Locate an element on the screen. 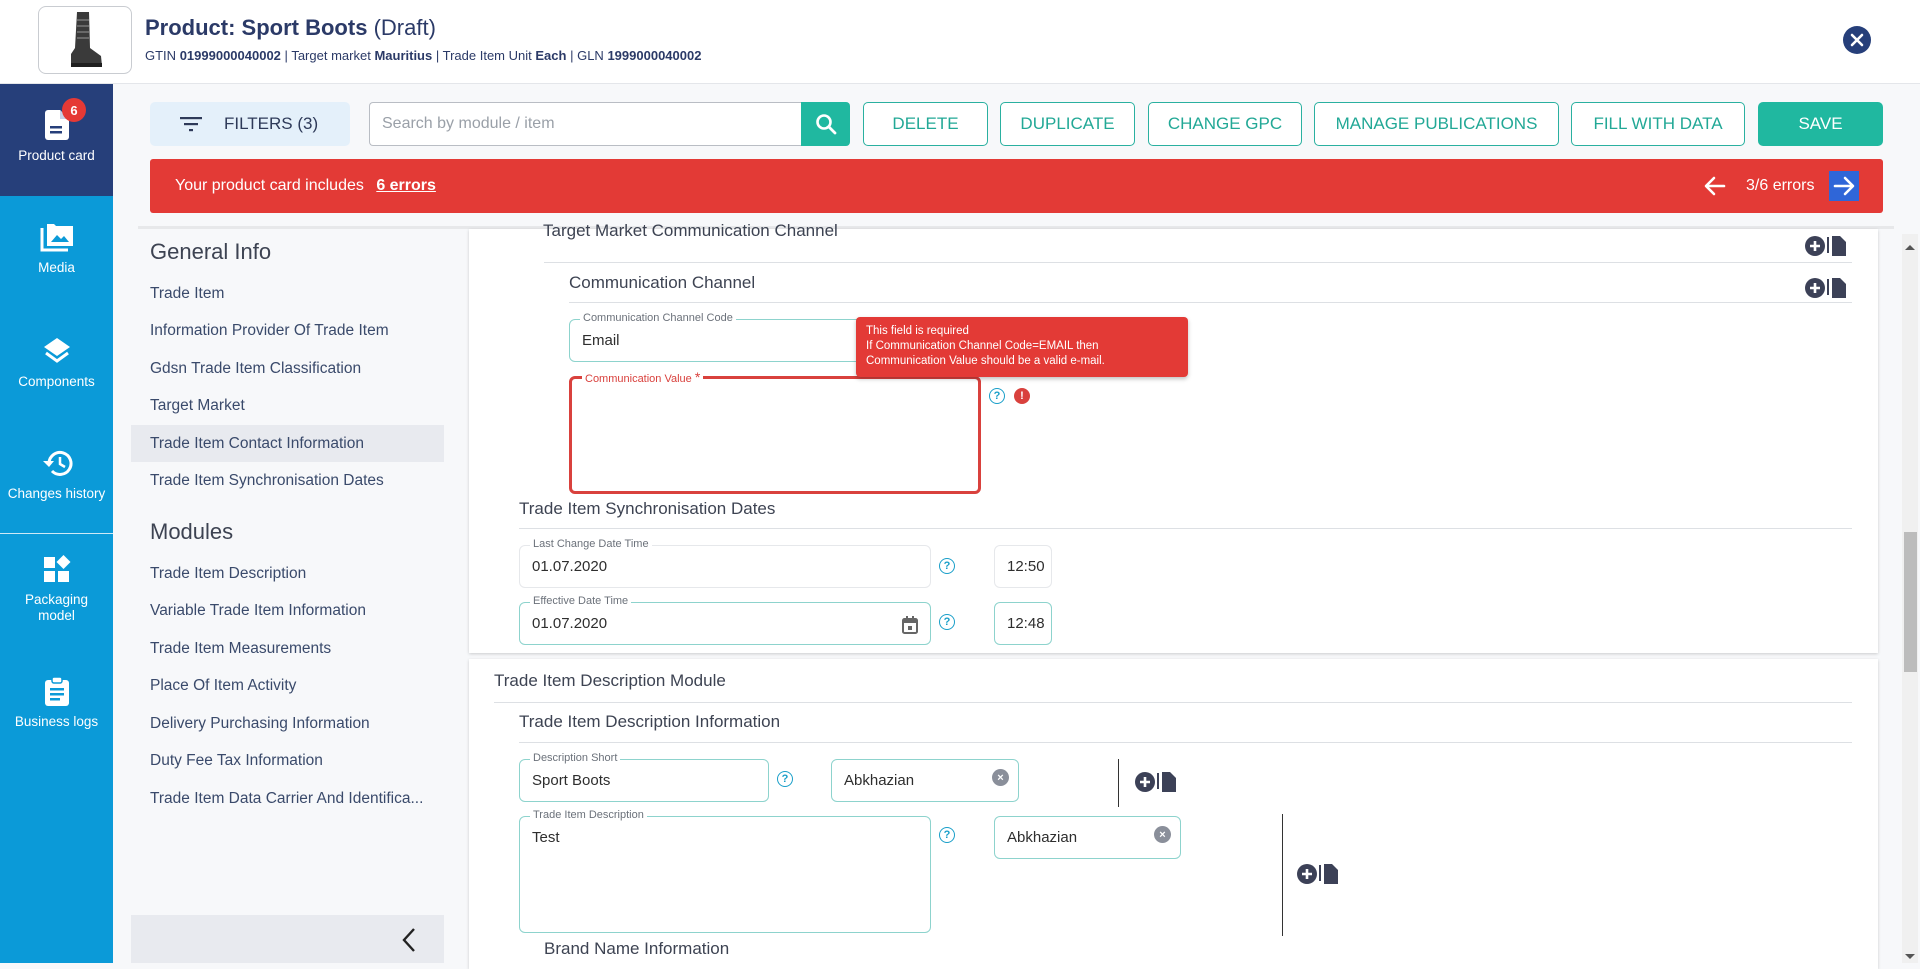 This screenshot has height=969, width=1920. sidebar-item-trade-item: Trade Item is located at coordinates (287, 293).